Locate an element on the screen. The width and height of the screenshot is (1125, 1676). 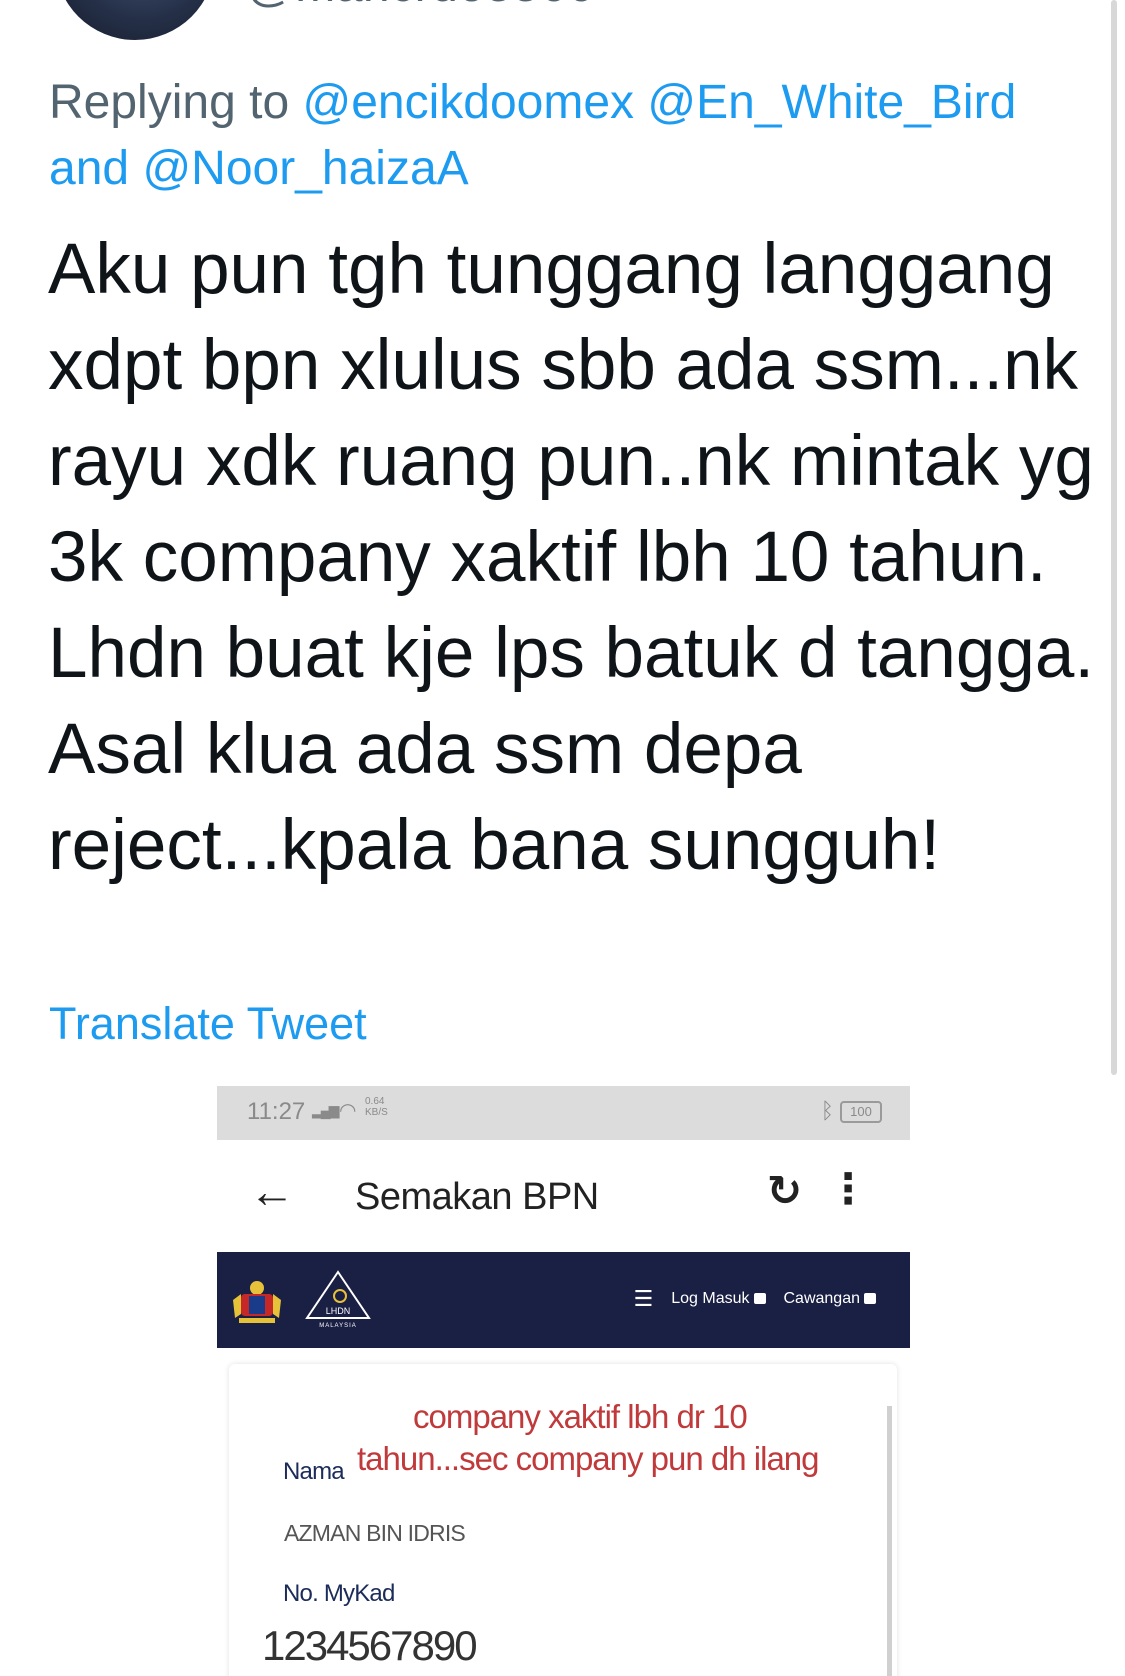
app-title: Semakan BPN is located at coordinates (477, 1197).